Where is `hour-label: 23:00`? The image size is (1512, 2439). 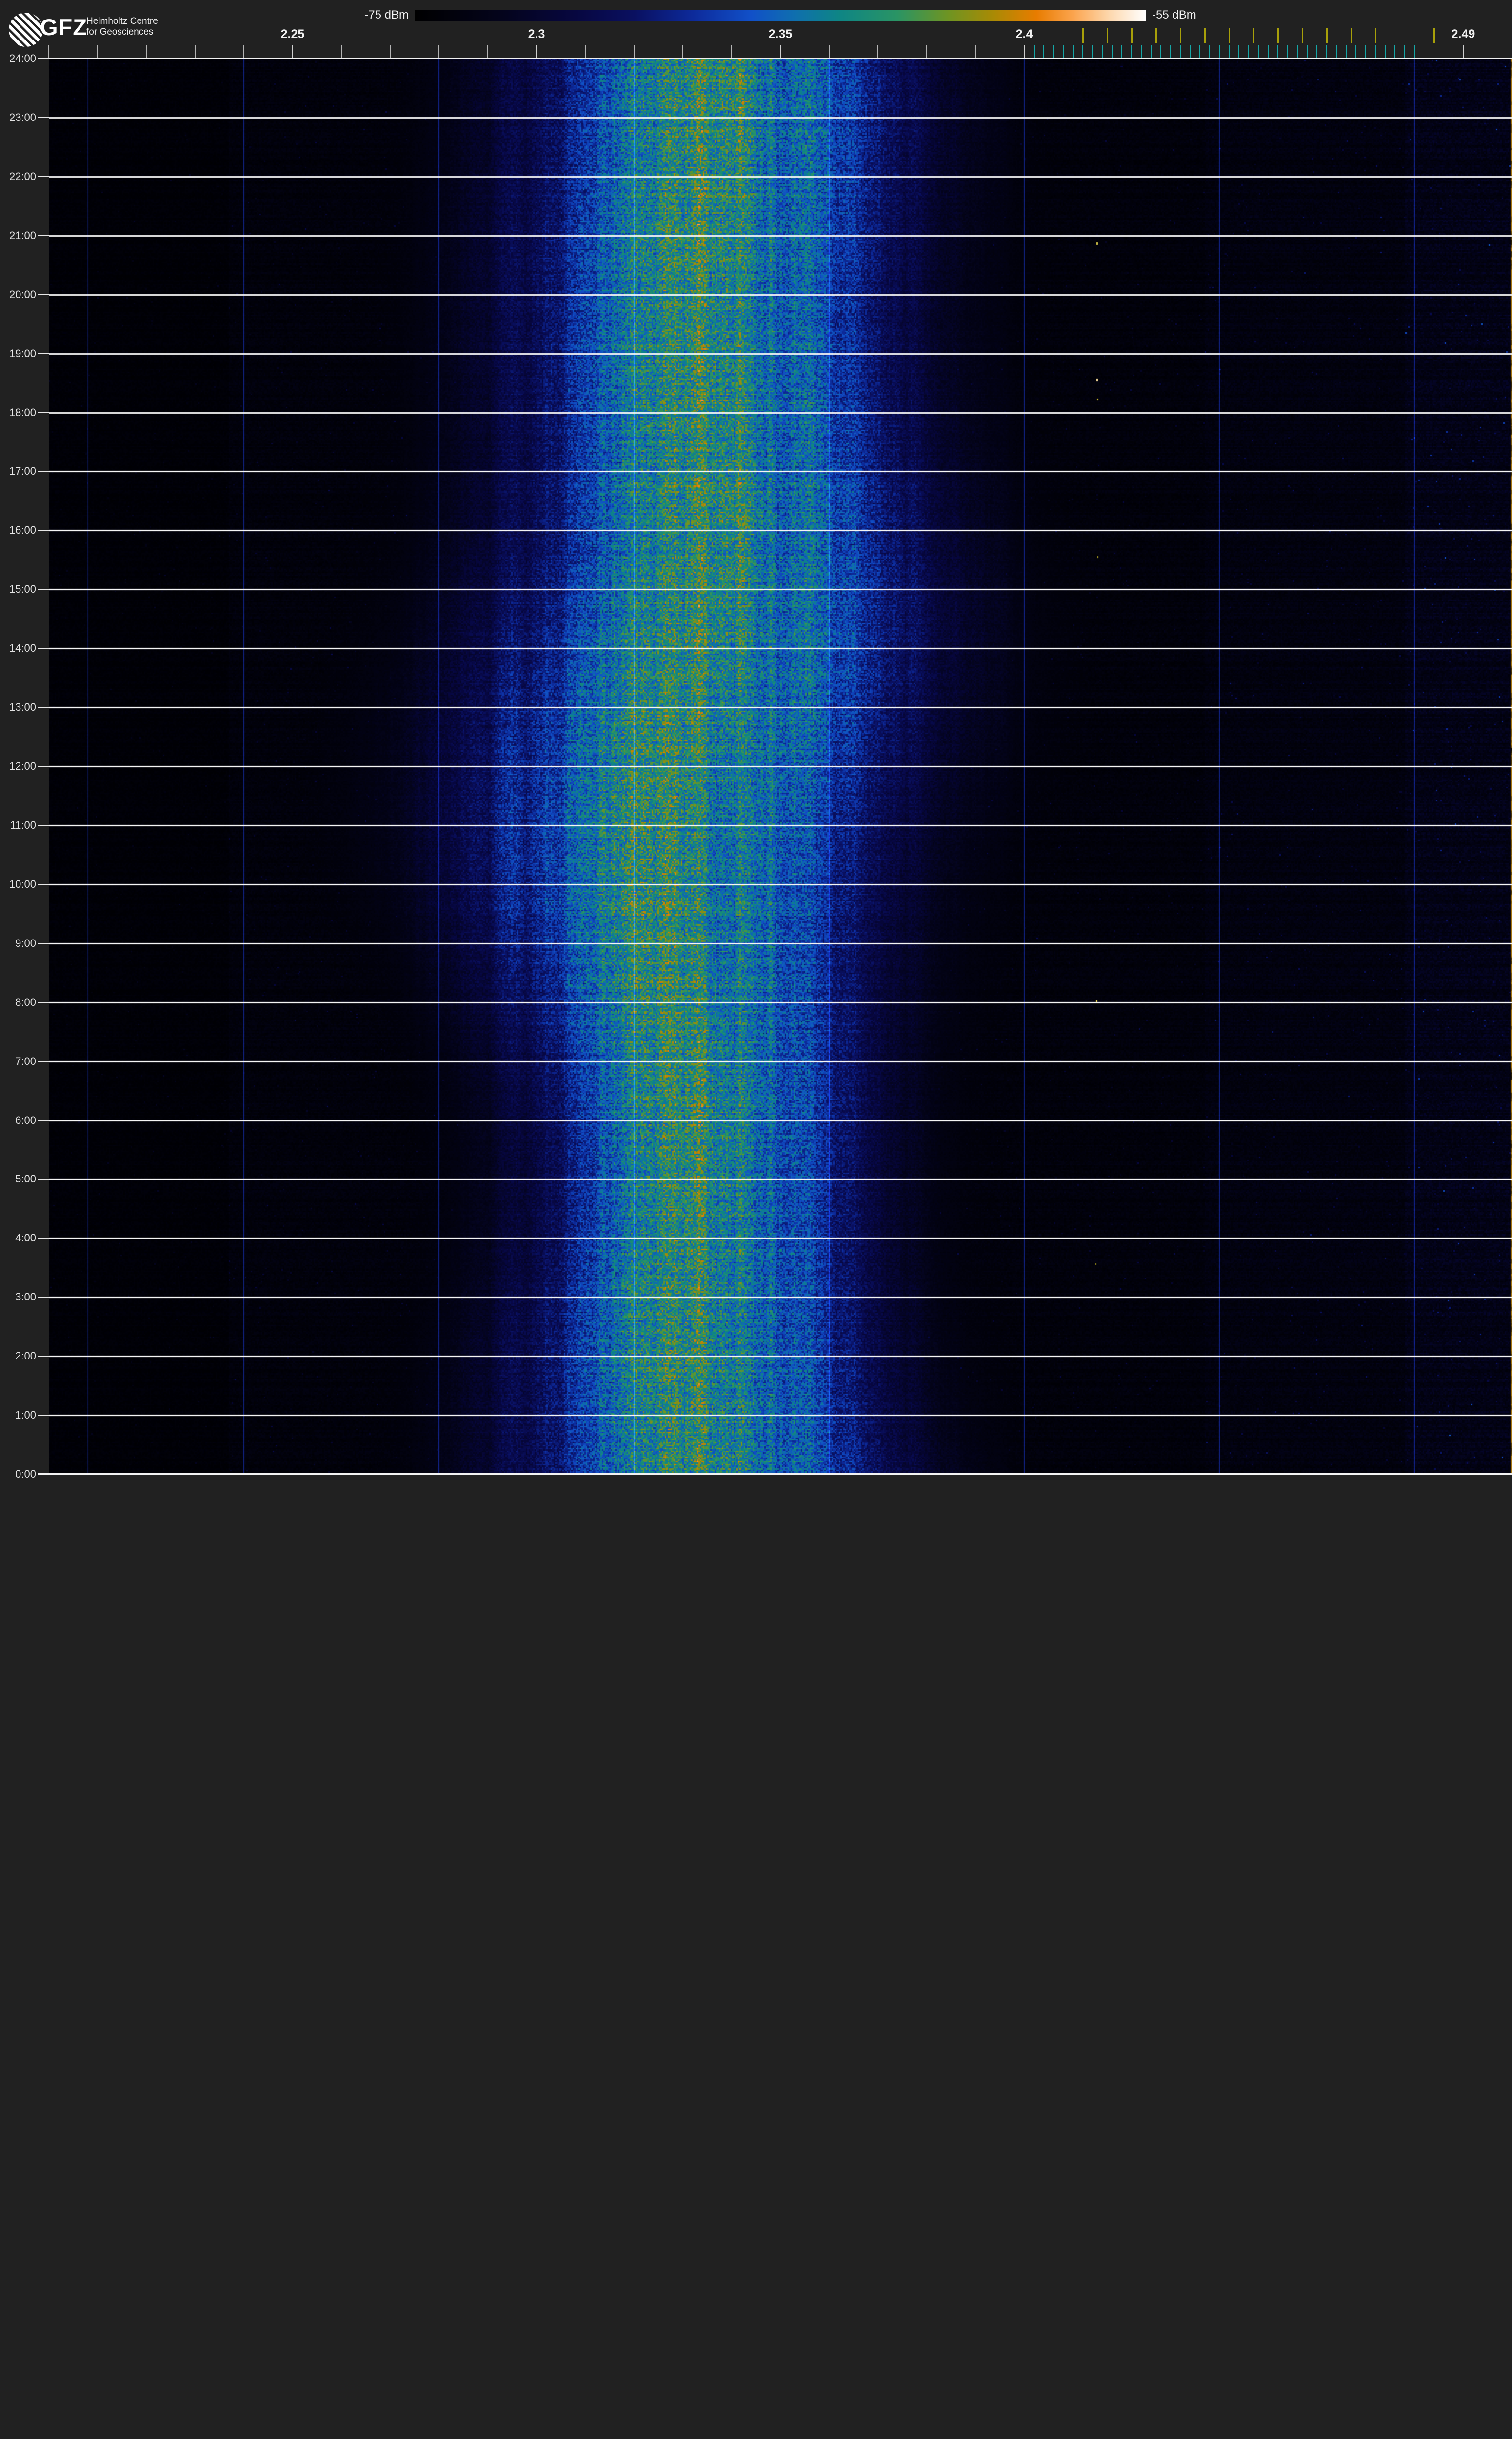 hour-label: 23:00 is located at coordinates (22, 117).